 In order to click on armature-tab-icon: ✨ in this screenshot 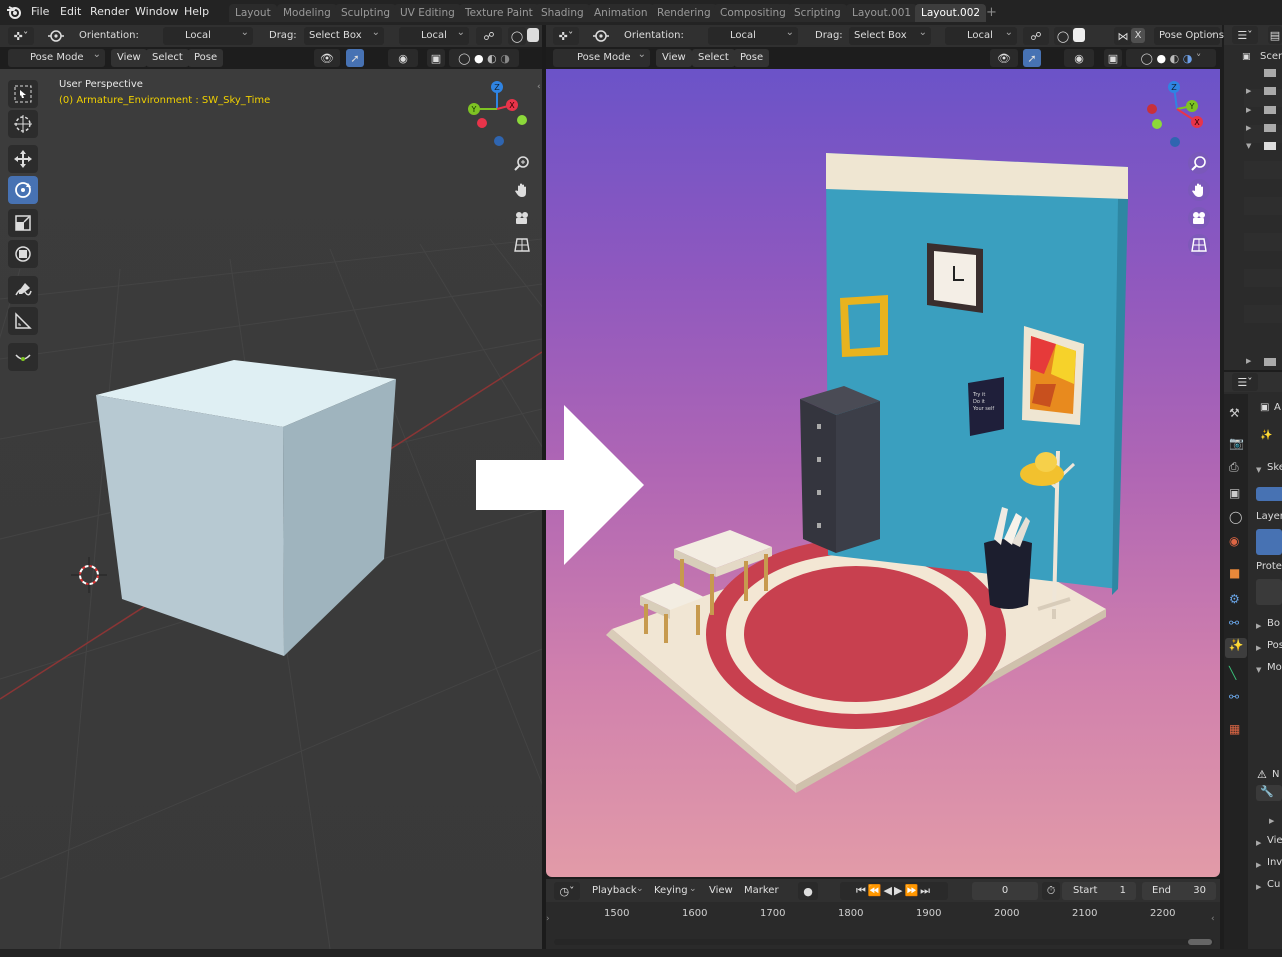, I will do `click(1236, 648)`.